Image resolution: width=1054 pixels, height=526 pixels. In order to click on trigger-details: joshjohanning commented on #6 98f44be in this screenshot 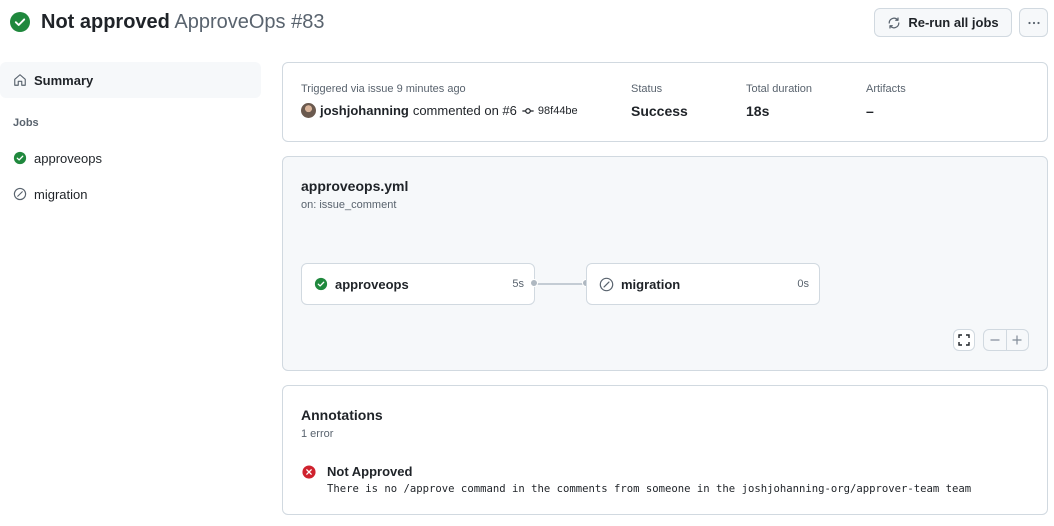, I will do `click(439, 110)`.